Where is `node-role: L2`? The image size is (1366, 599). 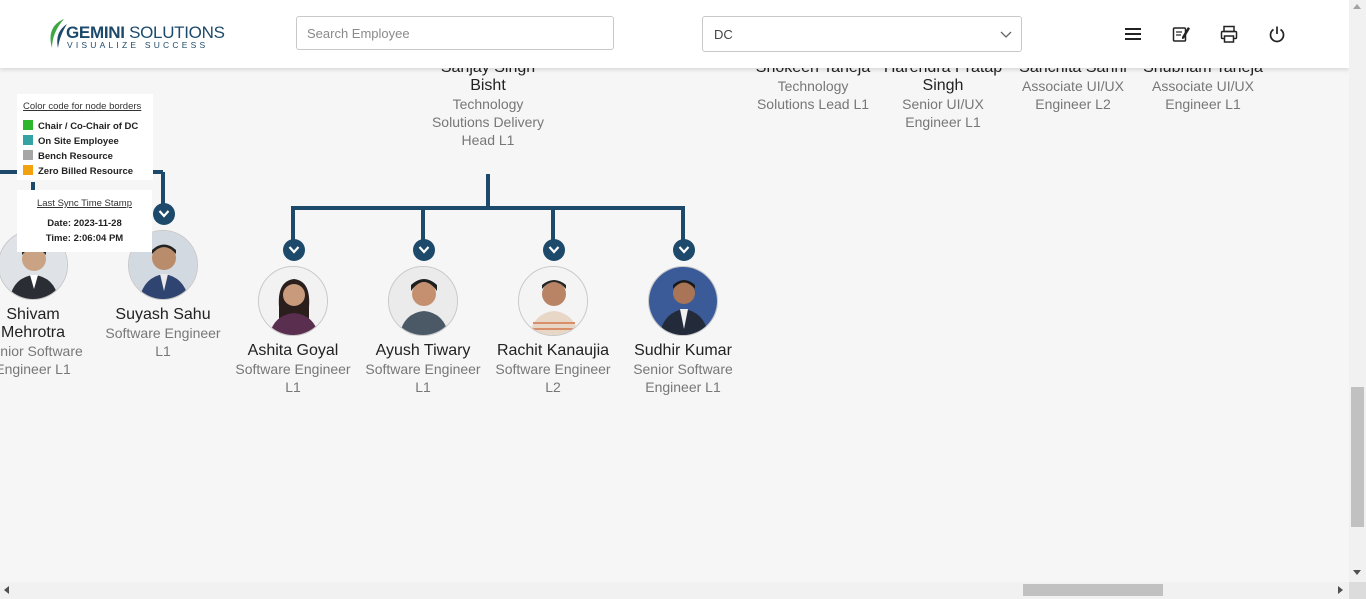
node-role: L2 is located at coordinates (553, 387).